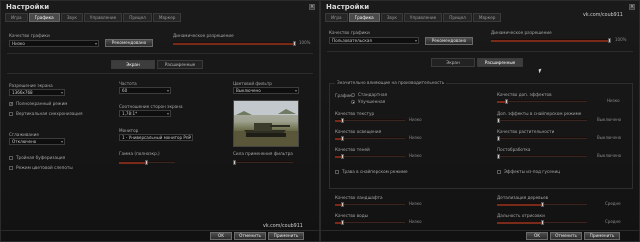 The height and width of the screenshot is (242, 640). Describe the element at coordinates (499, 172) in the screenshot. I see `track-effects-checkbox` at that location.